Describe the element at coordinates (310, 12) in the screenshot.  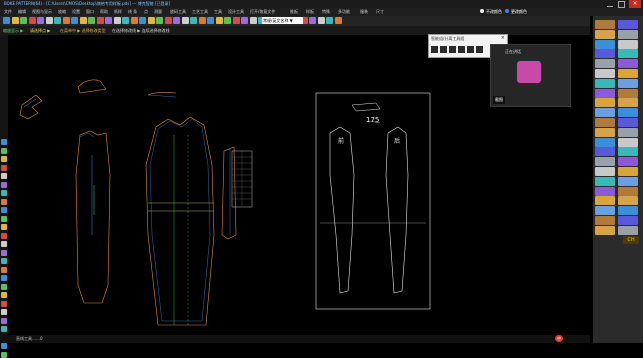
I see `menu-sample: 样板` at that location.